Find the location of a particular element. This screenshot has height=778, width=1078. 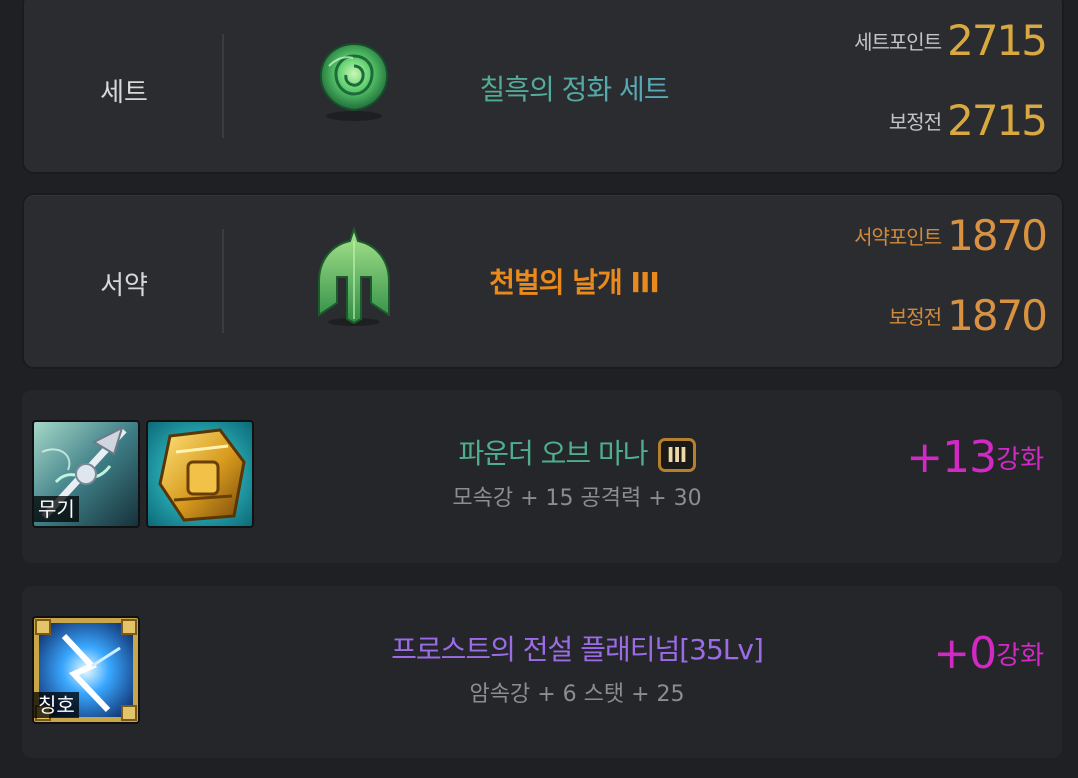

set-base-label: 보정전 is located at coordinates (915, 122).